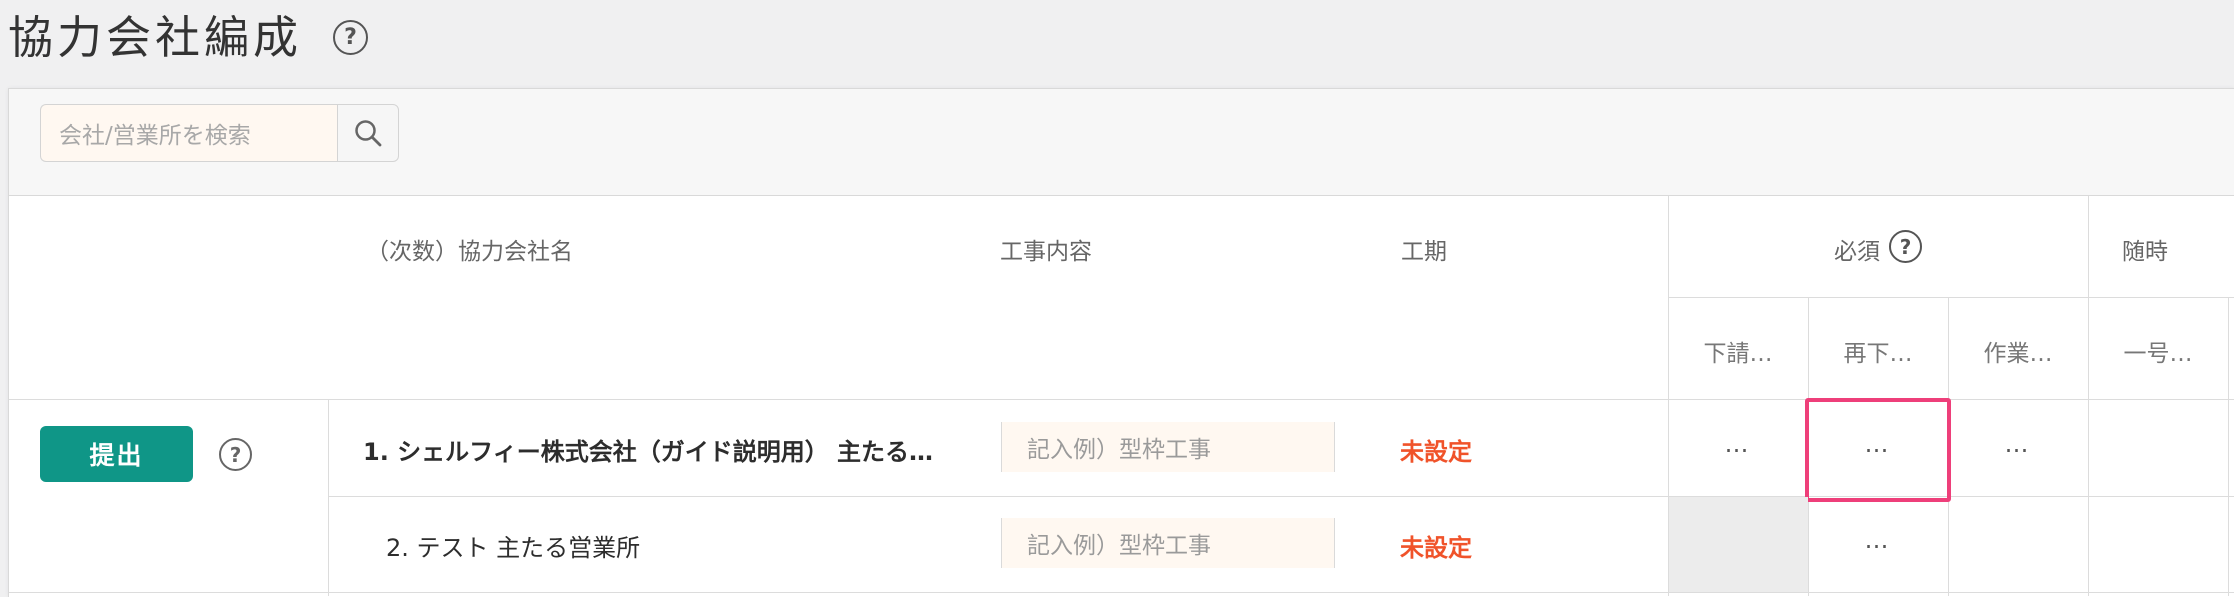 This screenshot has width=2234, height=597. Describe the element at coordinates (1738, 544) in the screenshot. I see `disabled-cell` at that location.